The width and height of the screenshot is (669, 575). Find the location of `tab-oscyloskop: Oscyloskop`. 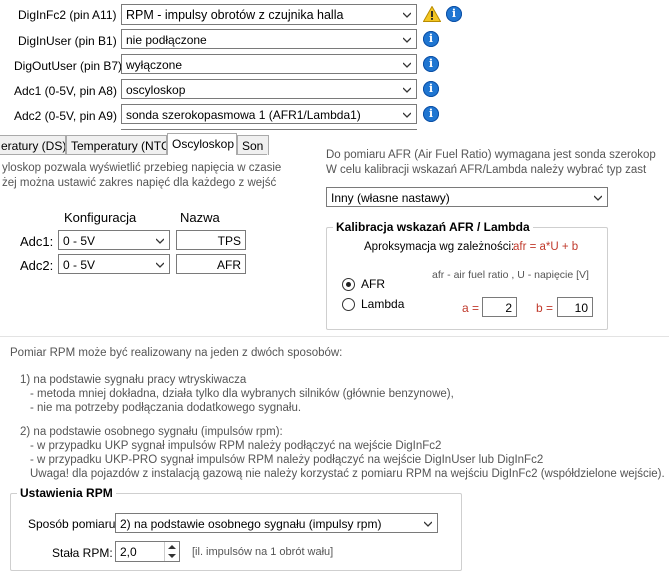

tab-oscyloskop: Oscyloskop is located at coordinates (202, 144).